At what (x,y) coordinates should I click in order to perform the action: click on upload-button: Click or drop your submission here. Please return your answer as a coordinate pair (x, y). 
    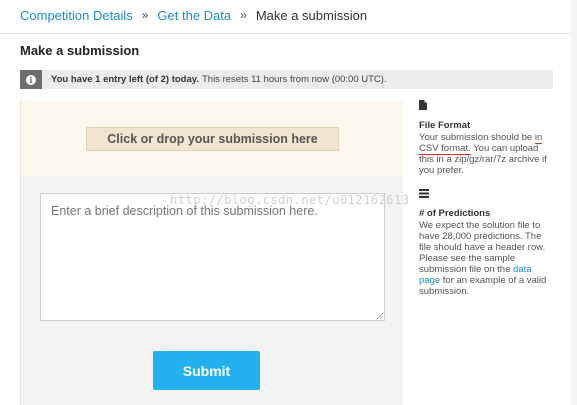
    Looking at the image, I should click on (212, 139).